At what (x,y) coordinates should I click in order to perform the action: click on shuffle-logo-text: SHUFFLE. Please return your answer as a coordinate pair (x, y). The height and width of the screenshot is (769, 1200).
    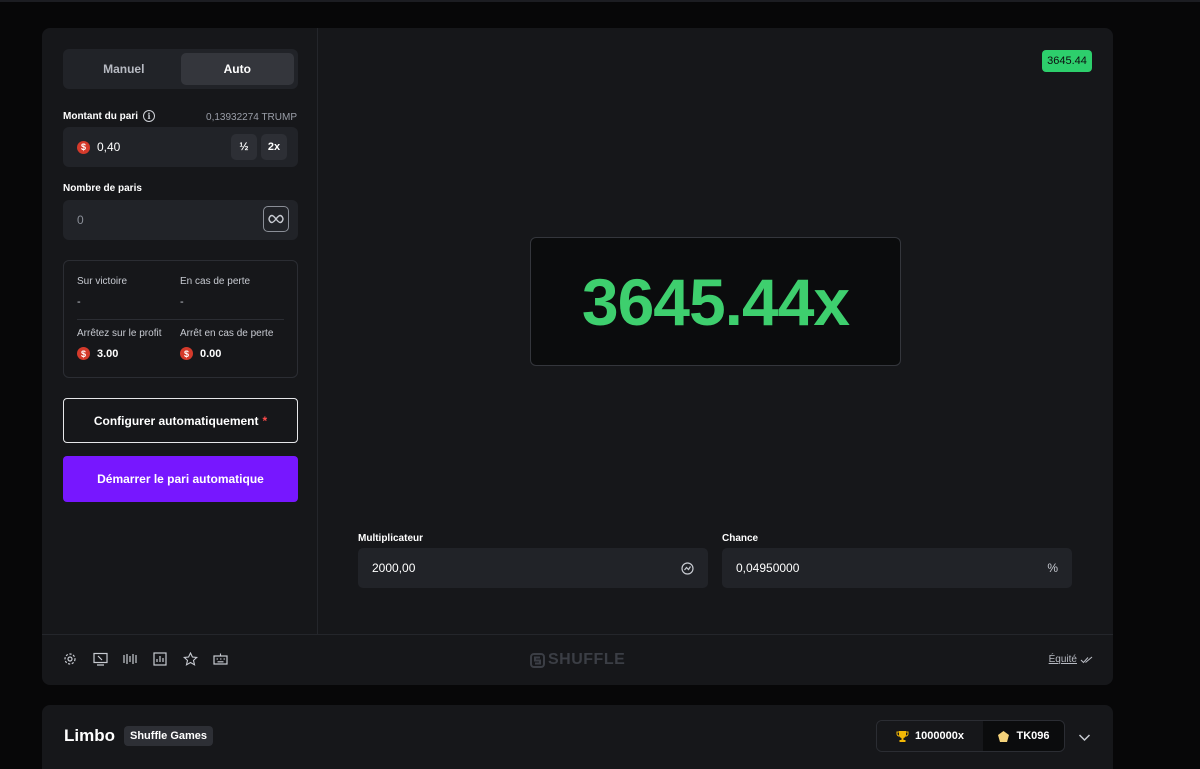
    Looking at the image, I should click on (587, 659).